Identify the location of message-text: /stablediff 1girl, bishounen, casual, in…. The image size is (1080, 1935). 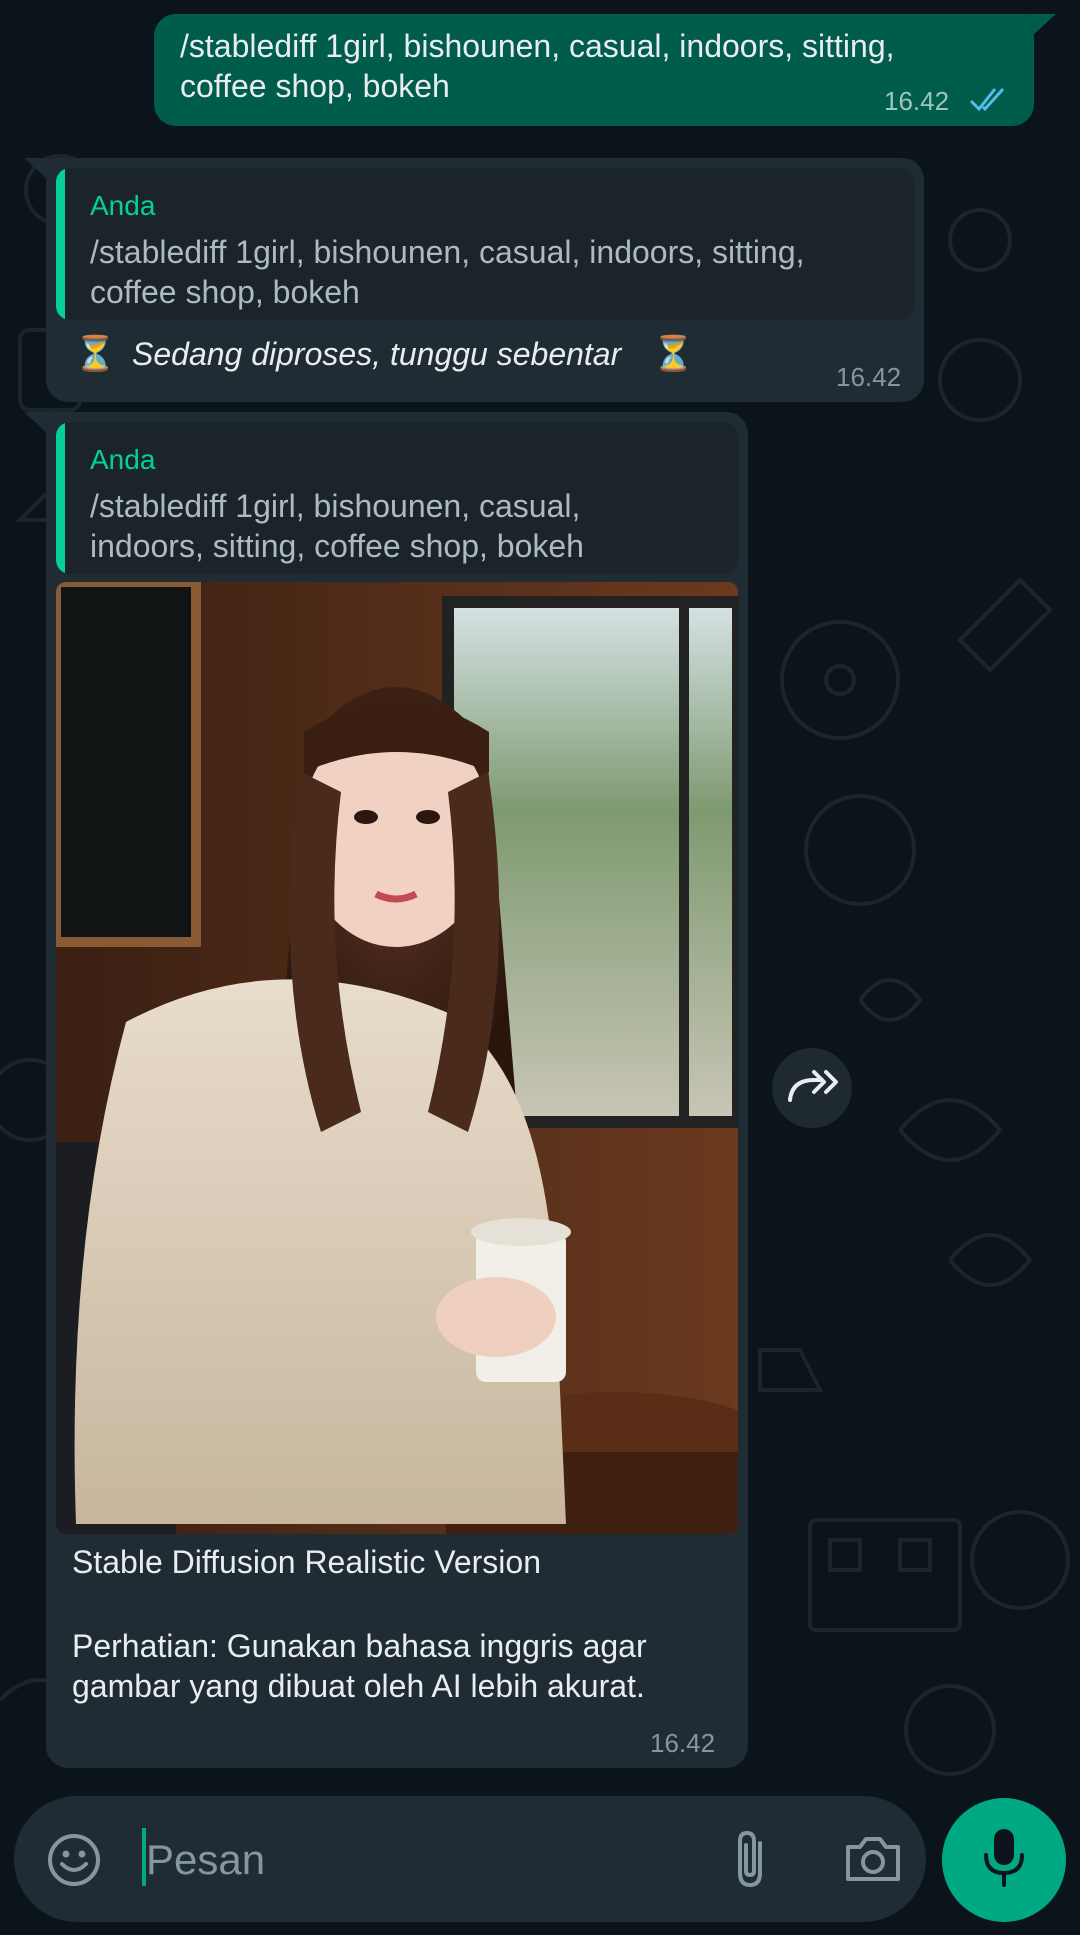
(537, 66).